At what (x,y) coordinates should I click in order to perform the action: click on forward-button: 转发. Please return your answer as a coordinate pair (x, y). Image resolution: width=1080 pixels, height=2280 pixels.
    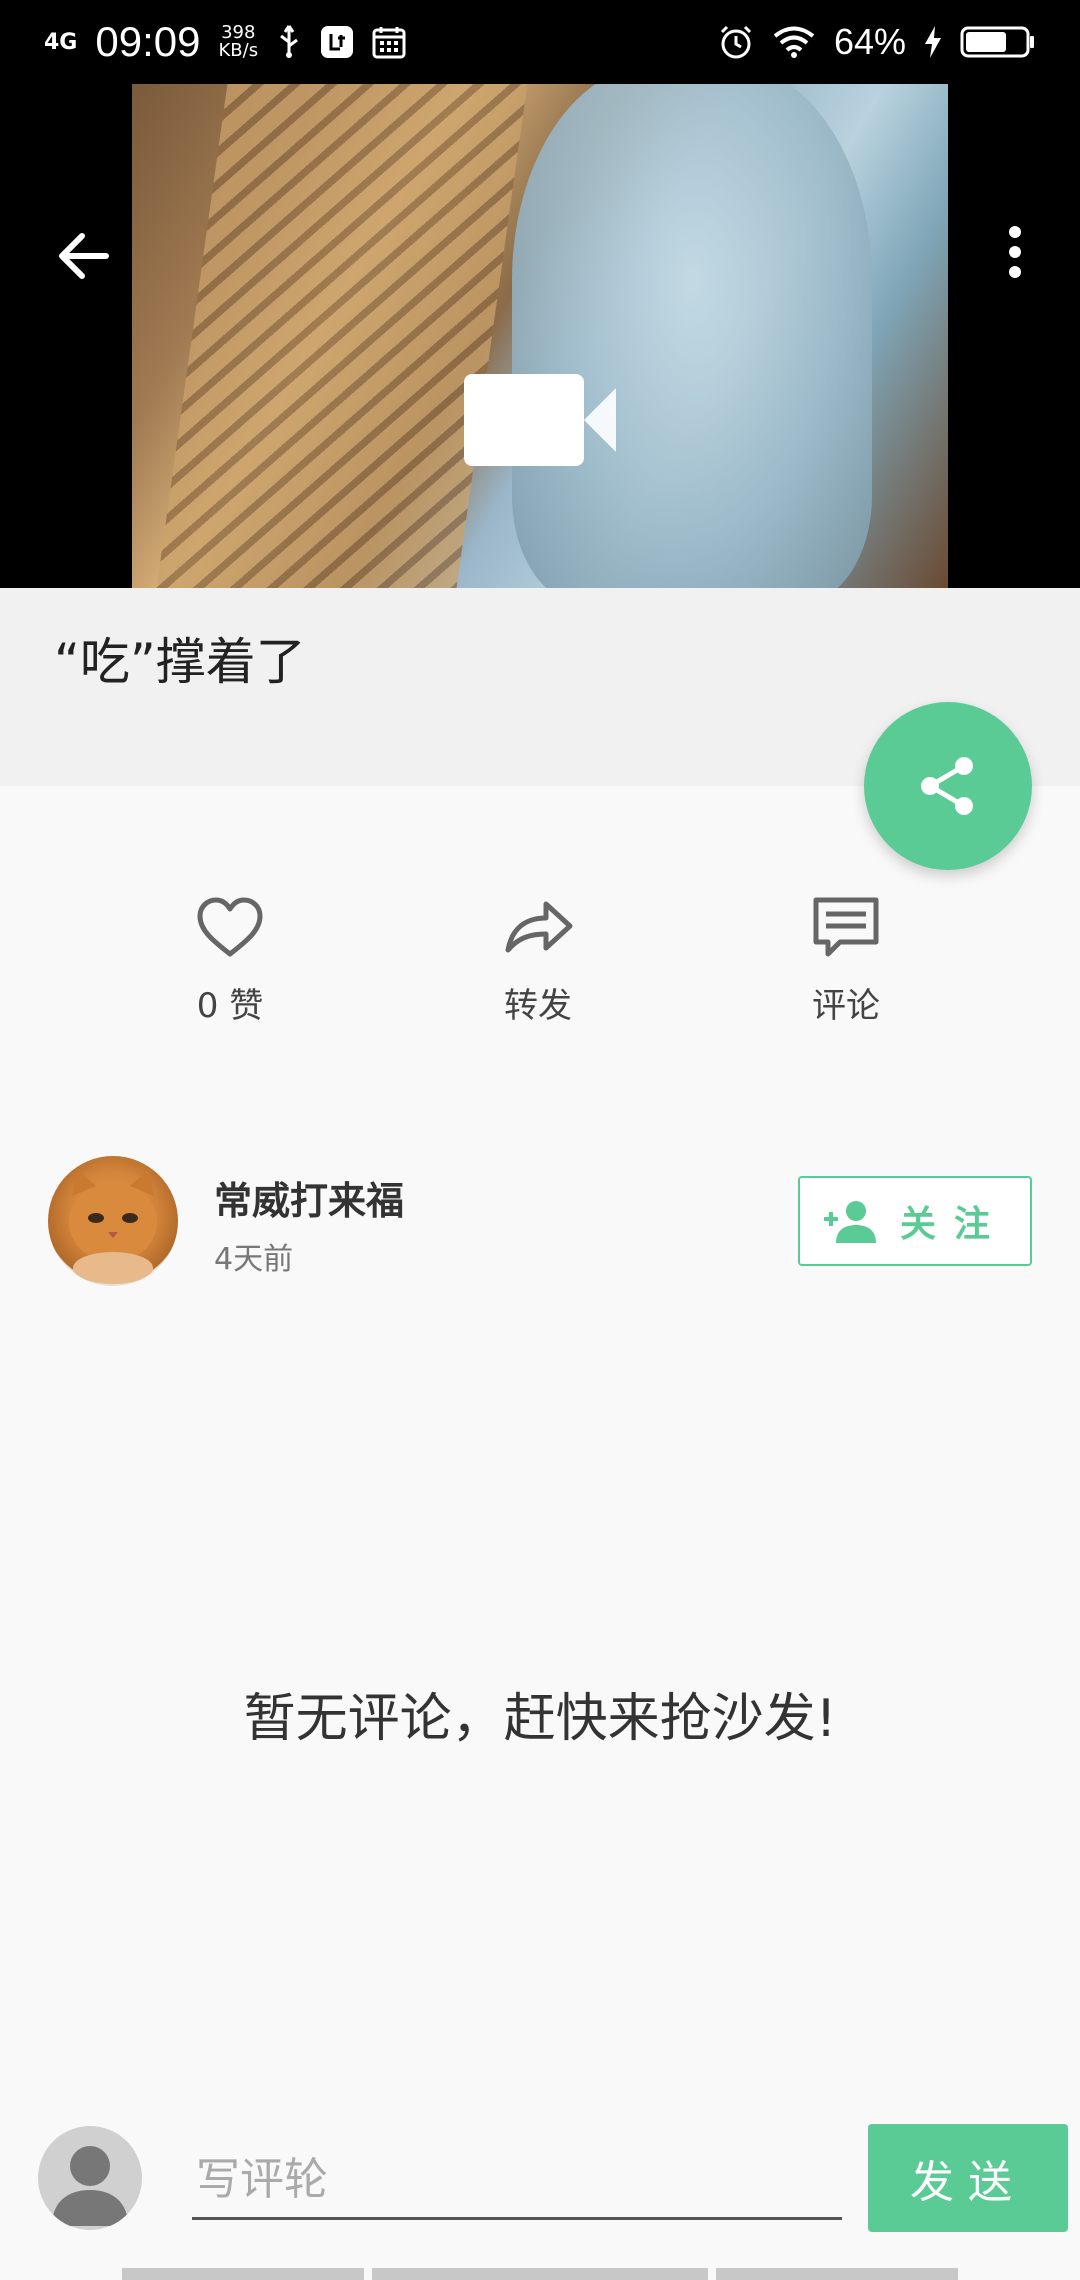
    Looking at the image, I should click on (538, 960).